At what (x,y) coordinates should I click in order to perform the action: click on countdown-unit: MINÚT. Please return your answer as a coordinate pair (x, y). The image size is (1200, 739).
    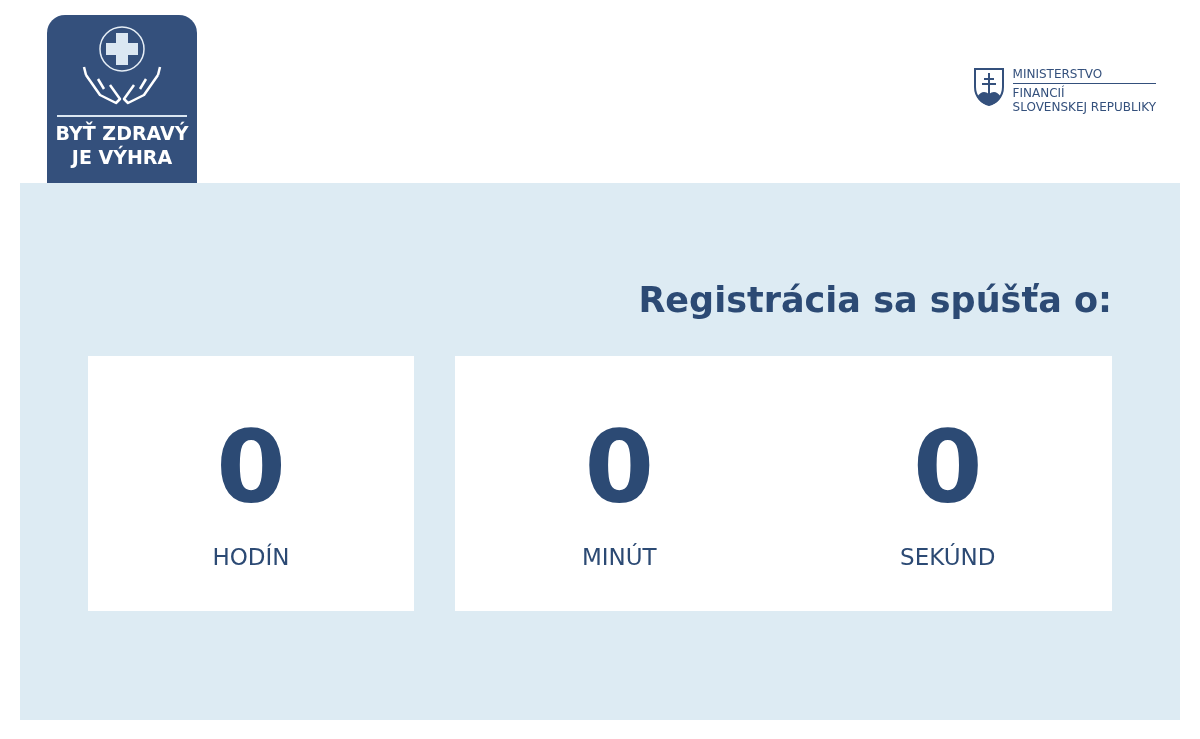
    Looking at the image, I should click on (619, 557).